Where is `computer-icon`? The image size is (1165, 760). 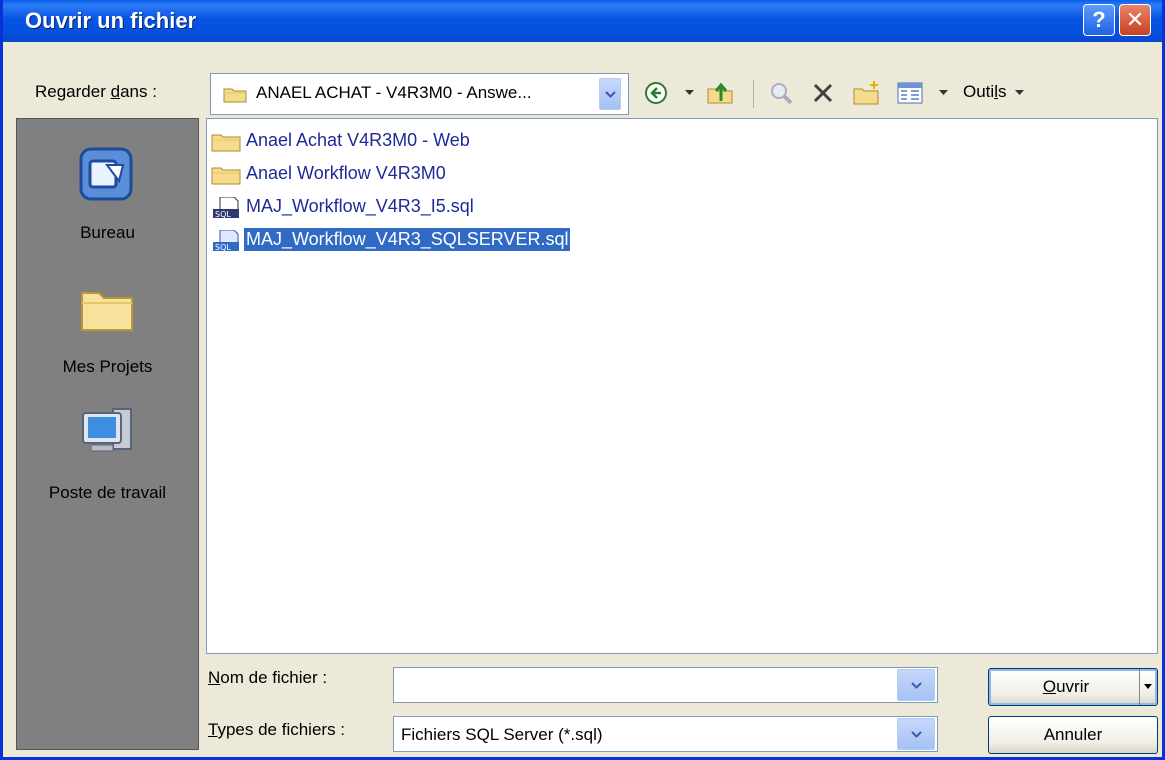
computer-icon is located at coordinates (107, 430).